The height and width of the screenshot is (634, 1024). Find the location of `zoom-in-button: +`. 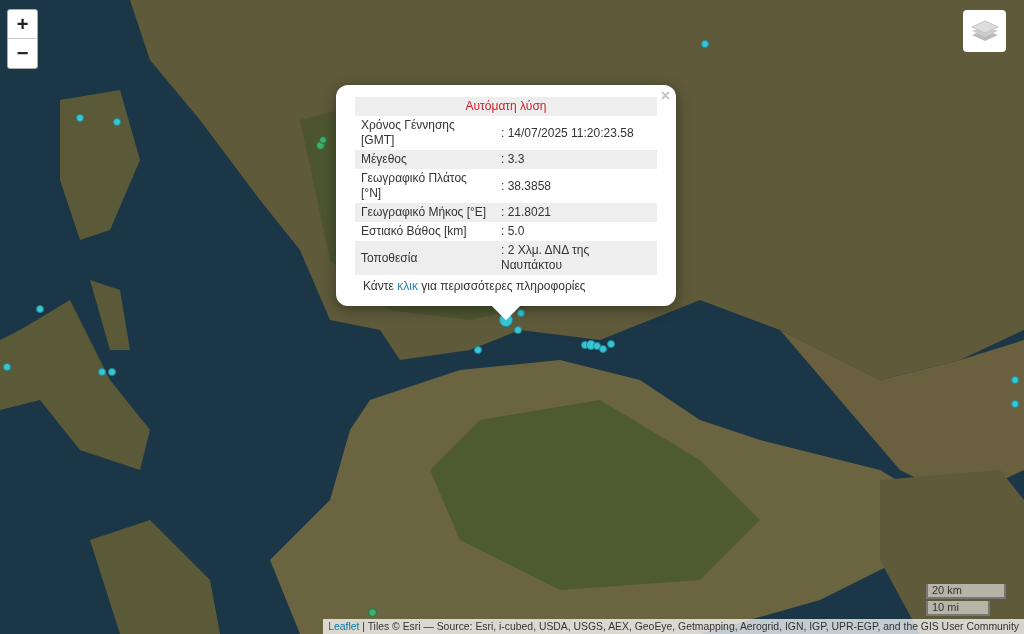

zoom-in-button: + is located at coordinates (22, 24).